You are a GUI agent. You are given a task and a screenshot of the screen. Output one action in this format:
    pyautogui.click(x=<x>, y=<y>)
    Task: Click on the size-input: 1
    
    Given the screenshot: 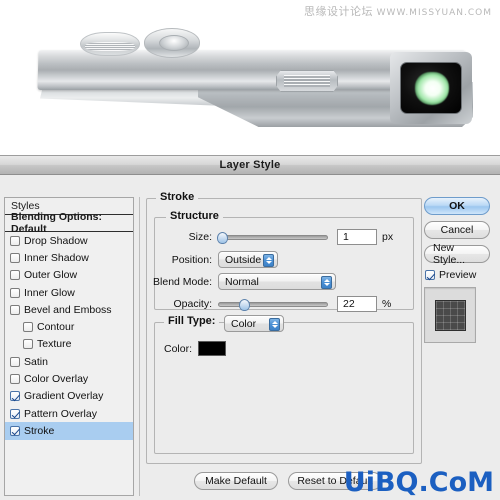 What is the action you would take?
    pyautogui.click(x=357, y=237)
    